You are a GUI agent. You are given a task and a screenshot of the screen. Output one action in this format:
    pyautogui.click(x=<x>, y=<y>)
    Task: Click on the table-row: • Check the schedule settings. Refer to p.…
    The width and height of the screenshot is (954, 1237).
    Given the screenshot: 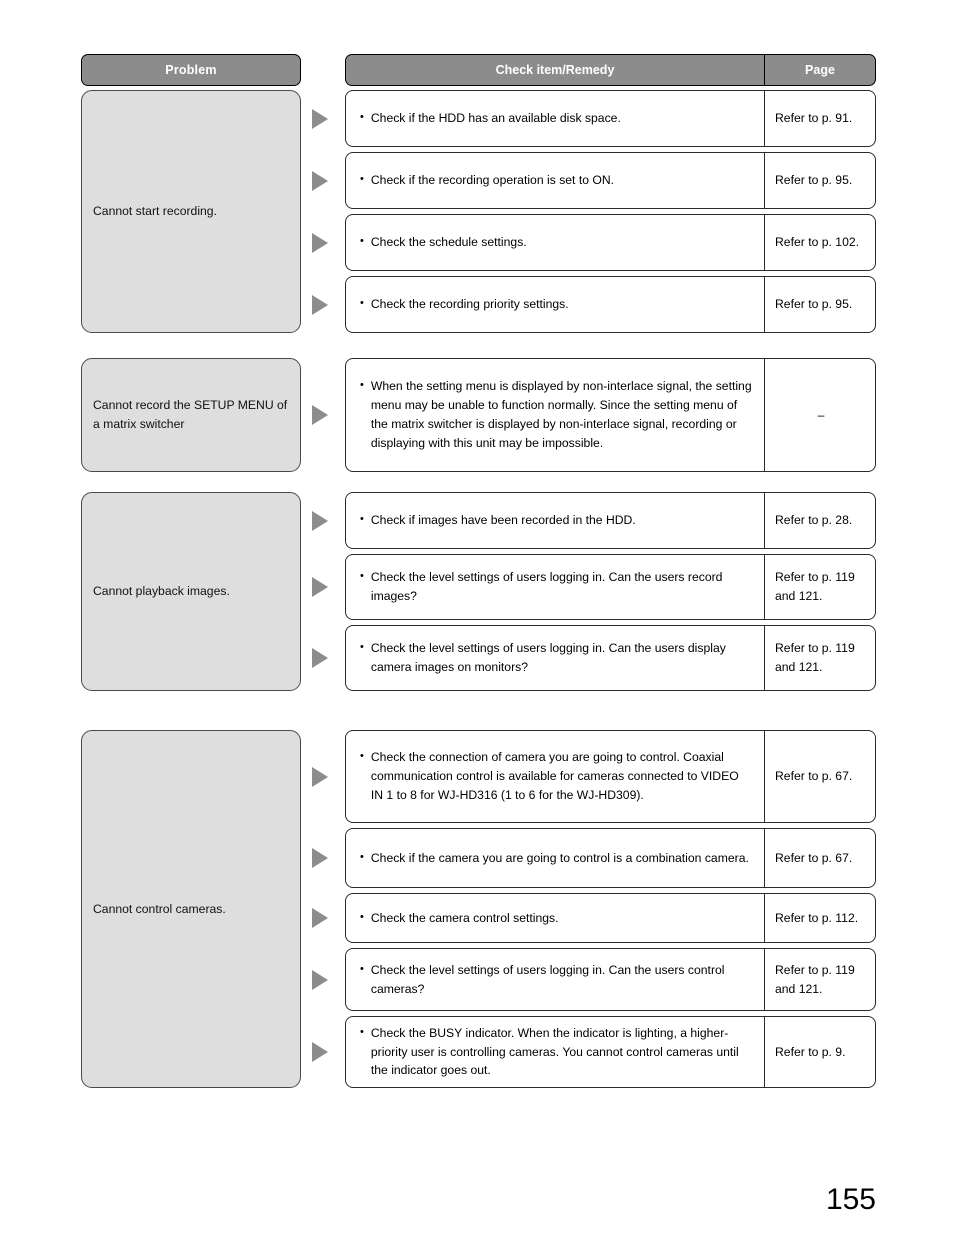 What is the action you would take?
    pyautogui.click(x=610, y=242)
    